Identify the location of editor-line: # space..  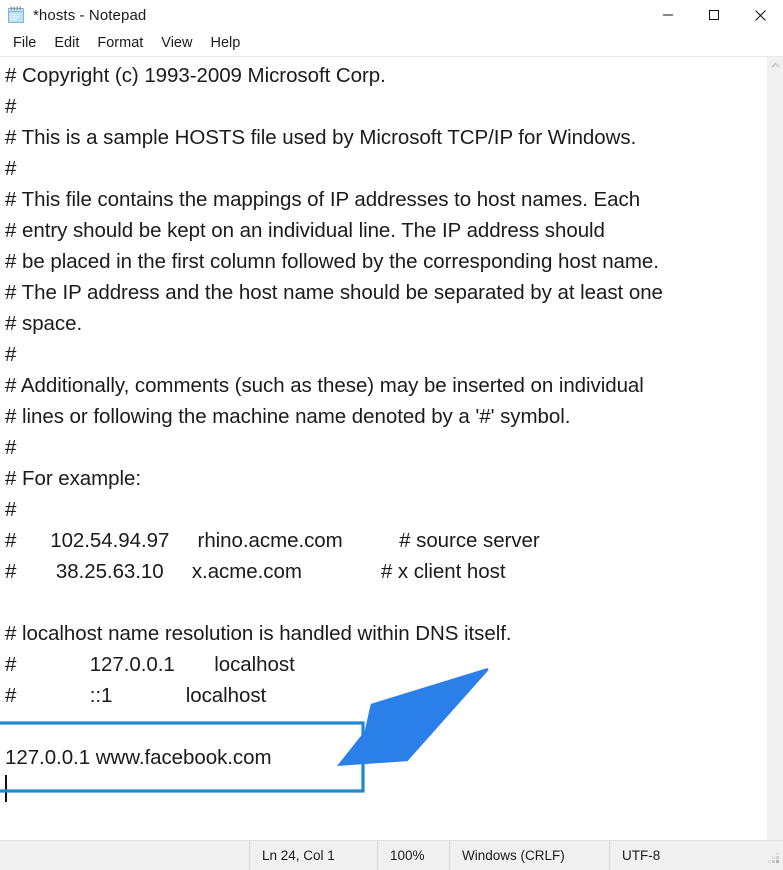
(44, 323).